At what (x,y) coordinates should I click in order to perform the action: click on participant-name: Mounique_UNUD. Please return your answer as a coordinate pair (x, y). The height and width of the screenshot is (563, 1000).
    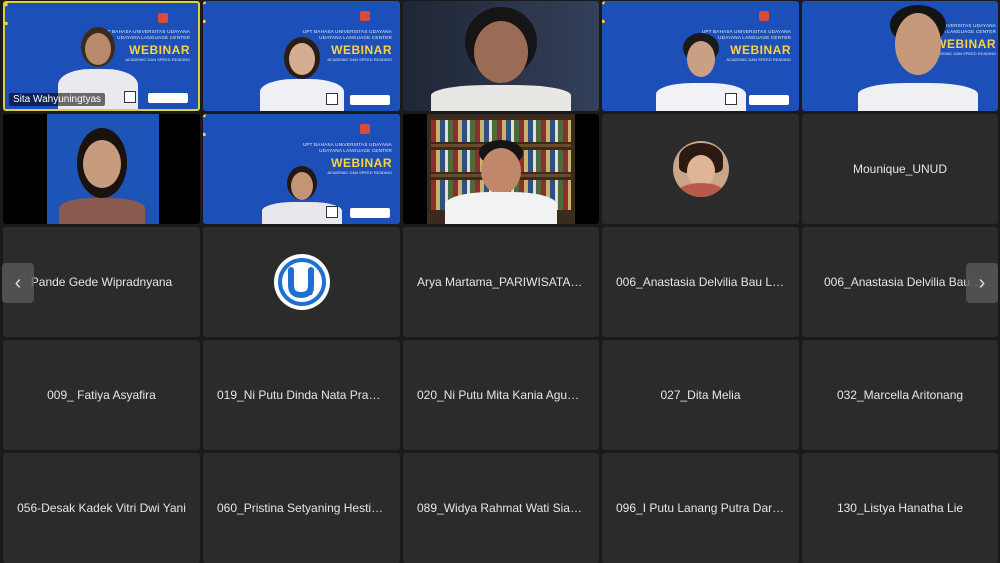
    Looking at the image, I should click on (900, 169).